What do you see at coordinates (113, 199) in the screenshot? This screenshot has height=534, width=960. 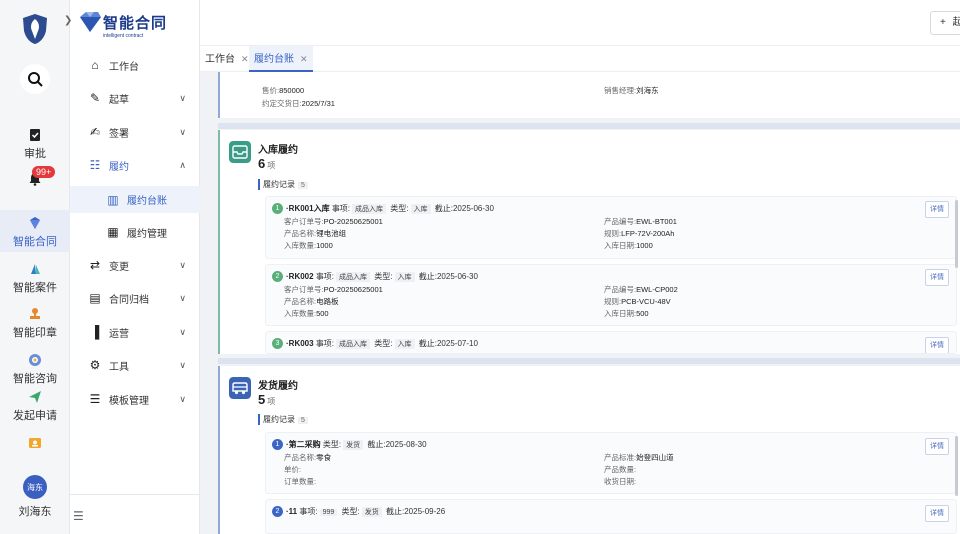 I see `ledger-icon: ▥` at bounding box center [113, 199].